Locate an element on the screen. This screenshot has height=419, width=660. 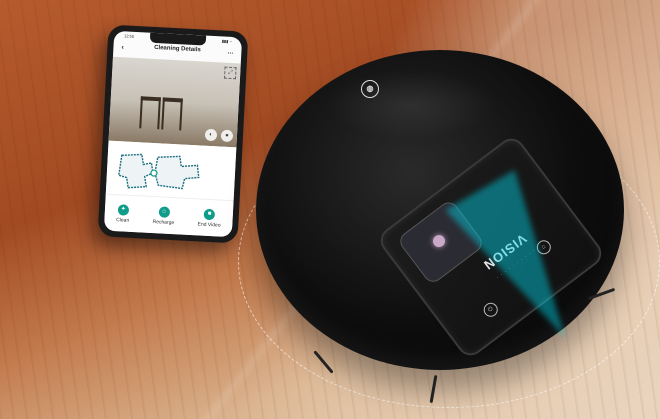
record-icon: ● is located at coordinates (227, 136).